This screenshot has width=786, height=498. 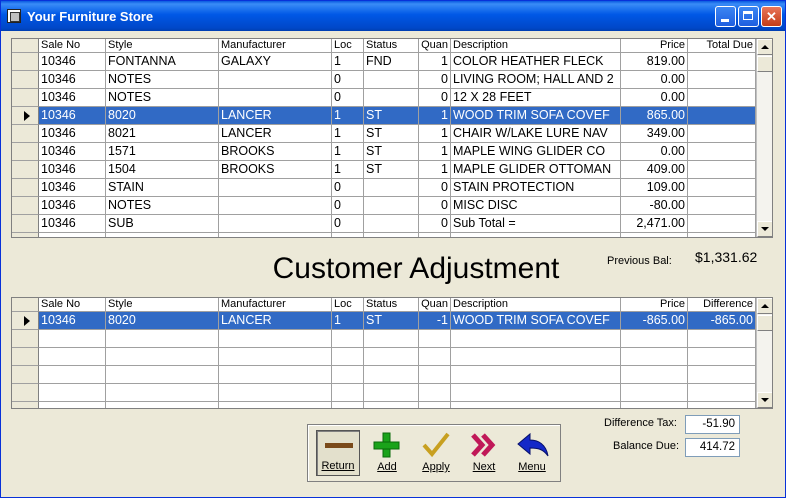 I want to click on cell-description: 12 X 28 FEET, so click(x=536, y=98).